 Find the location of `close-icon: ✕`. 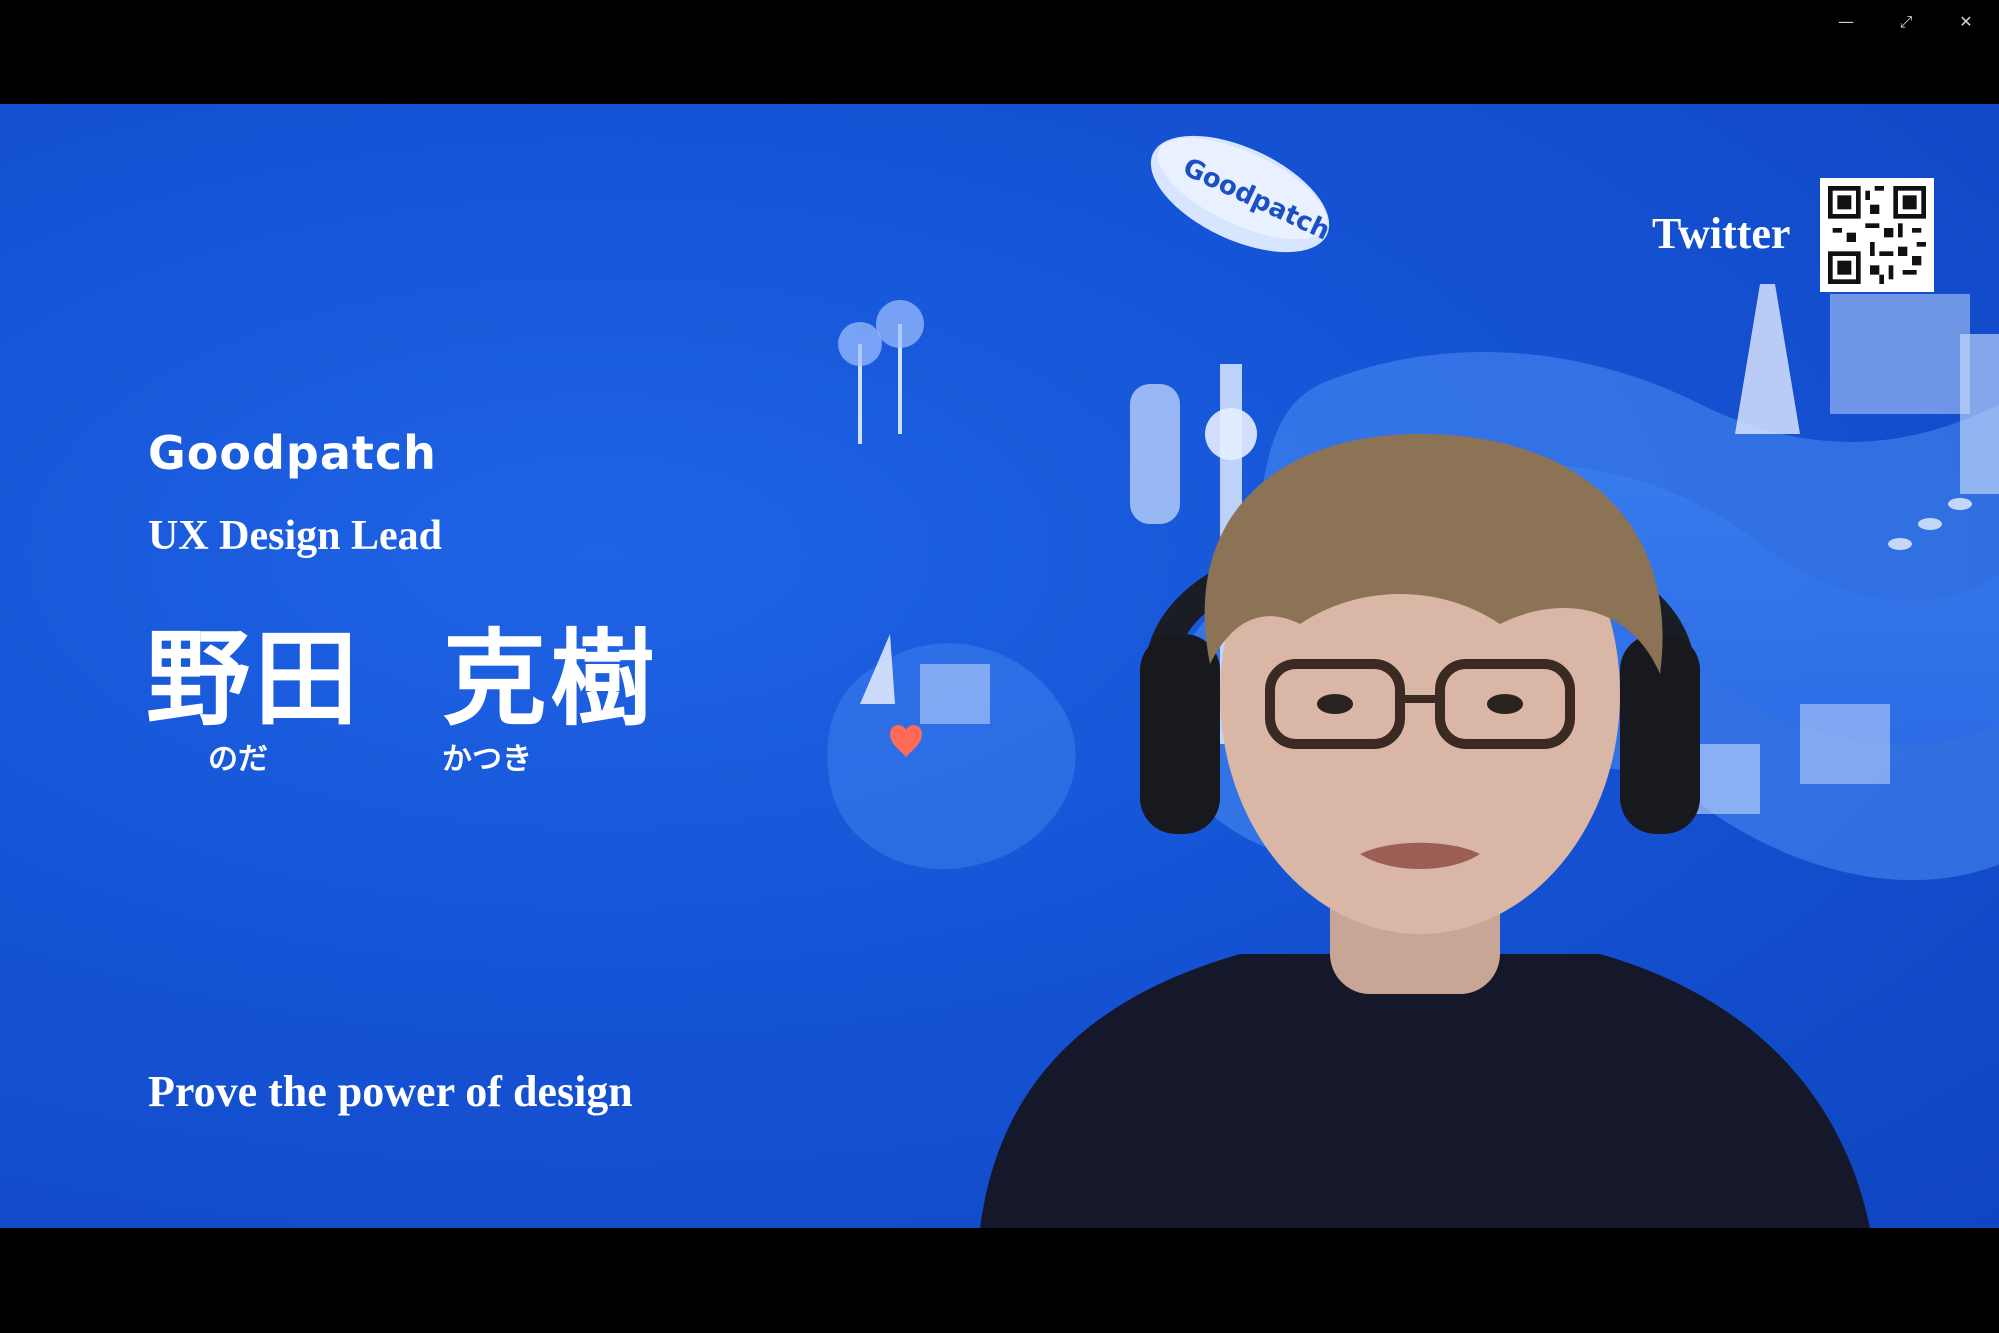

close-icon: ✕ is located at coordinates (1966, 21).